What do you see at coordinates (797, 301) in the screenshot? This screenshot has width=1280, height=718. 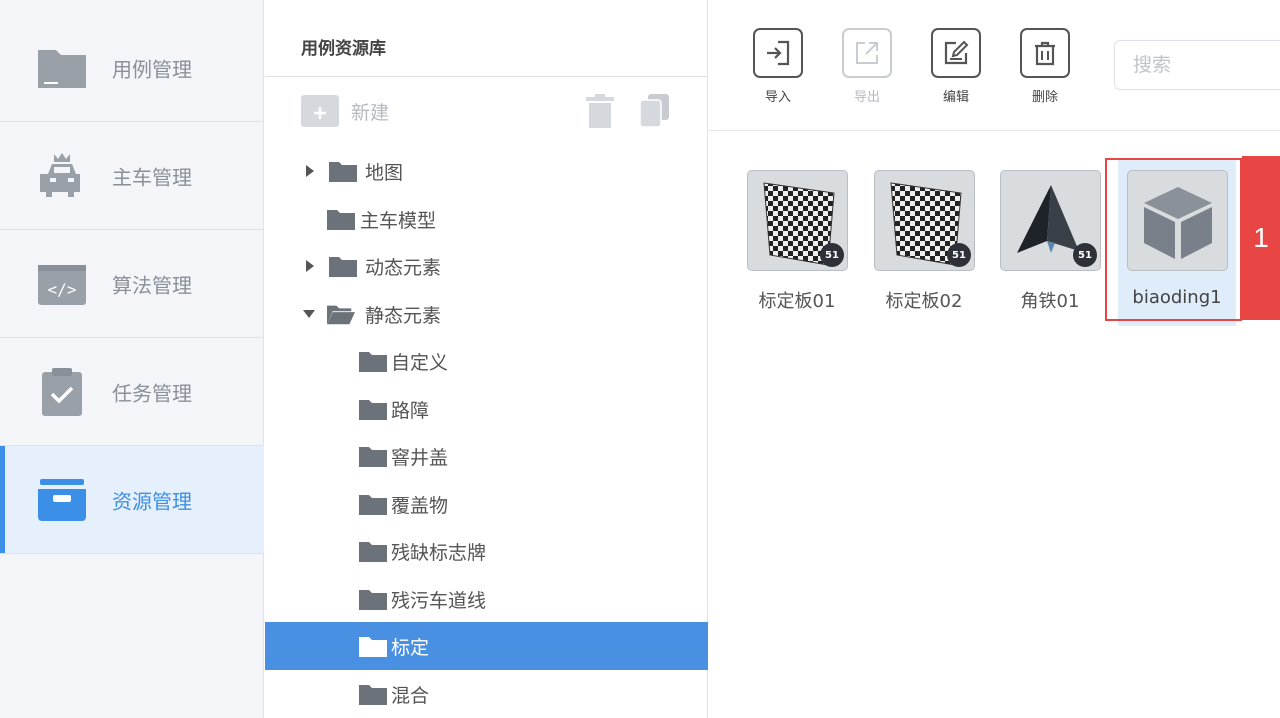 I see `asset-label: 标定板01` at bounding box center [797, 301].